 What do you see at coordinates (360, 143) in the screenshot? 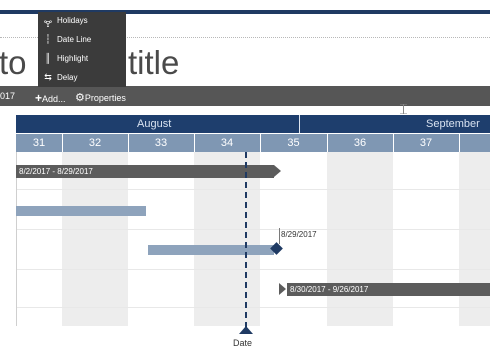
I see `week-36: 36` at bounding box center [360, 143].